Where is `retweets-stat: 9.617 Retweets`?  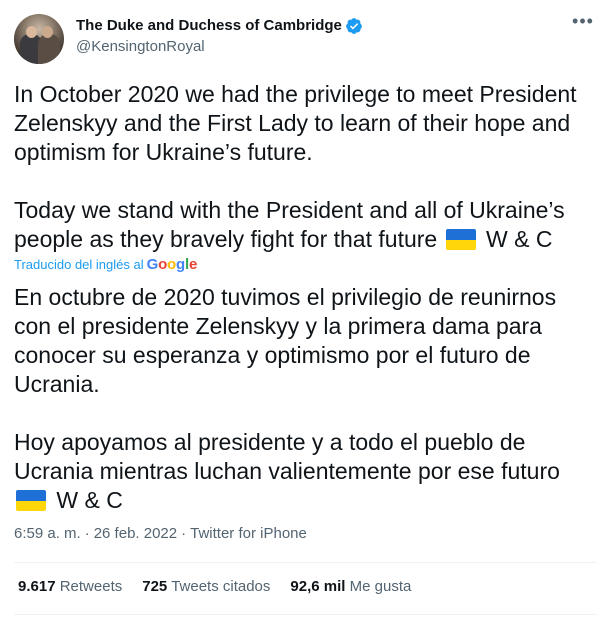
retweets-stat: 9.617 Retweets is located at coordinates (70, 587).